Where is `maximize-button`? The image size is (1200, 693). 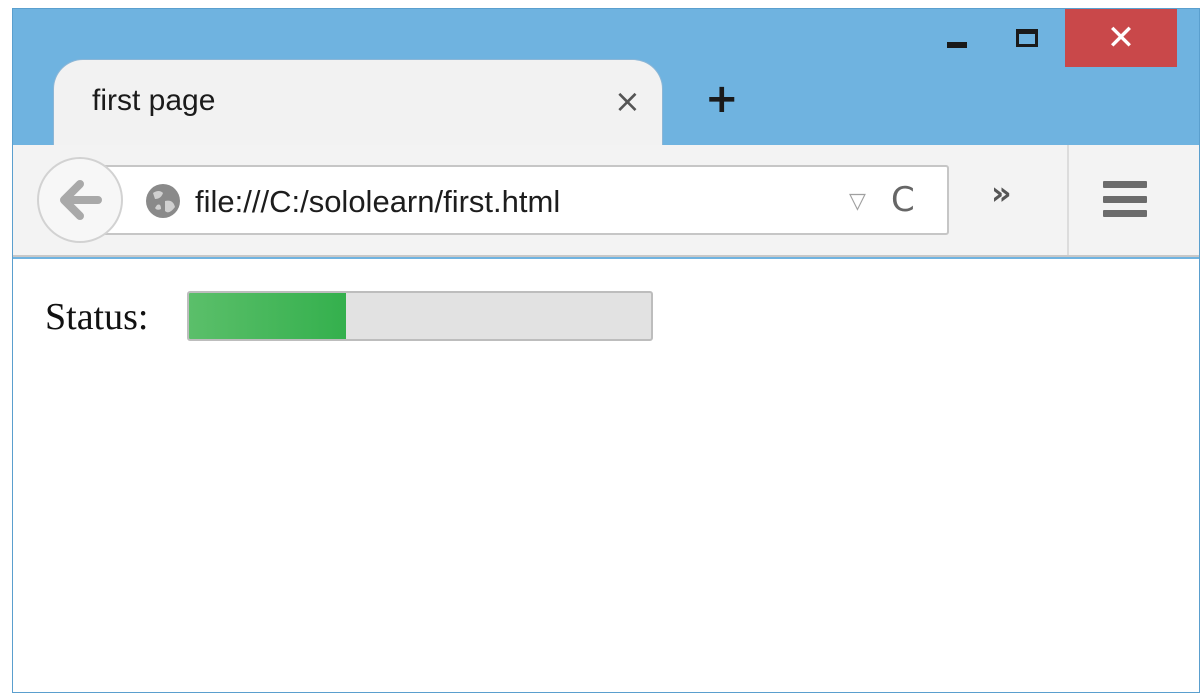 maximize-button is located at coordinates (1027, 38).